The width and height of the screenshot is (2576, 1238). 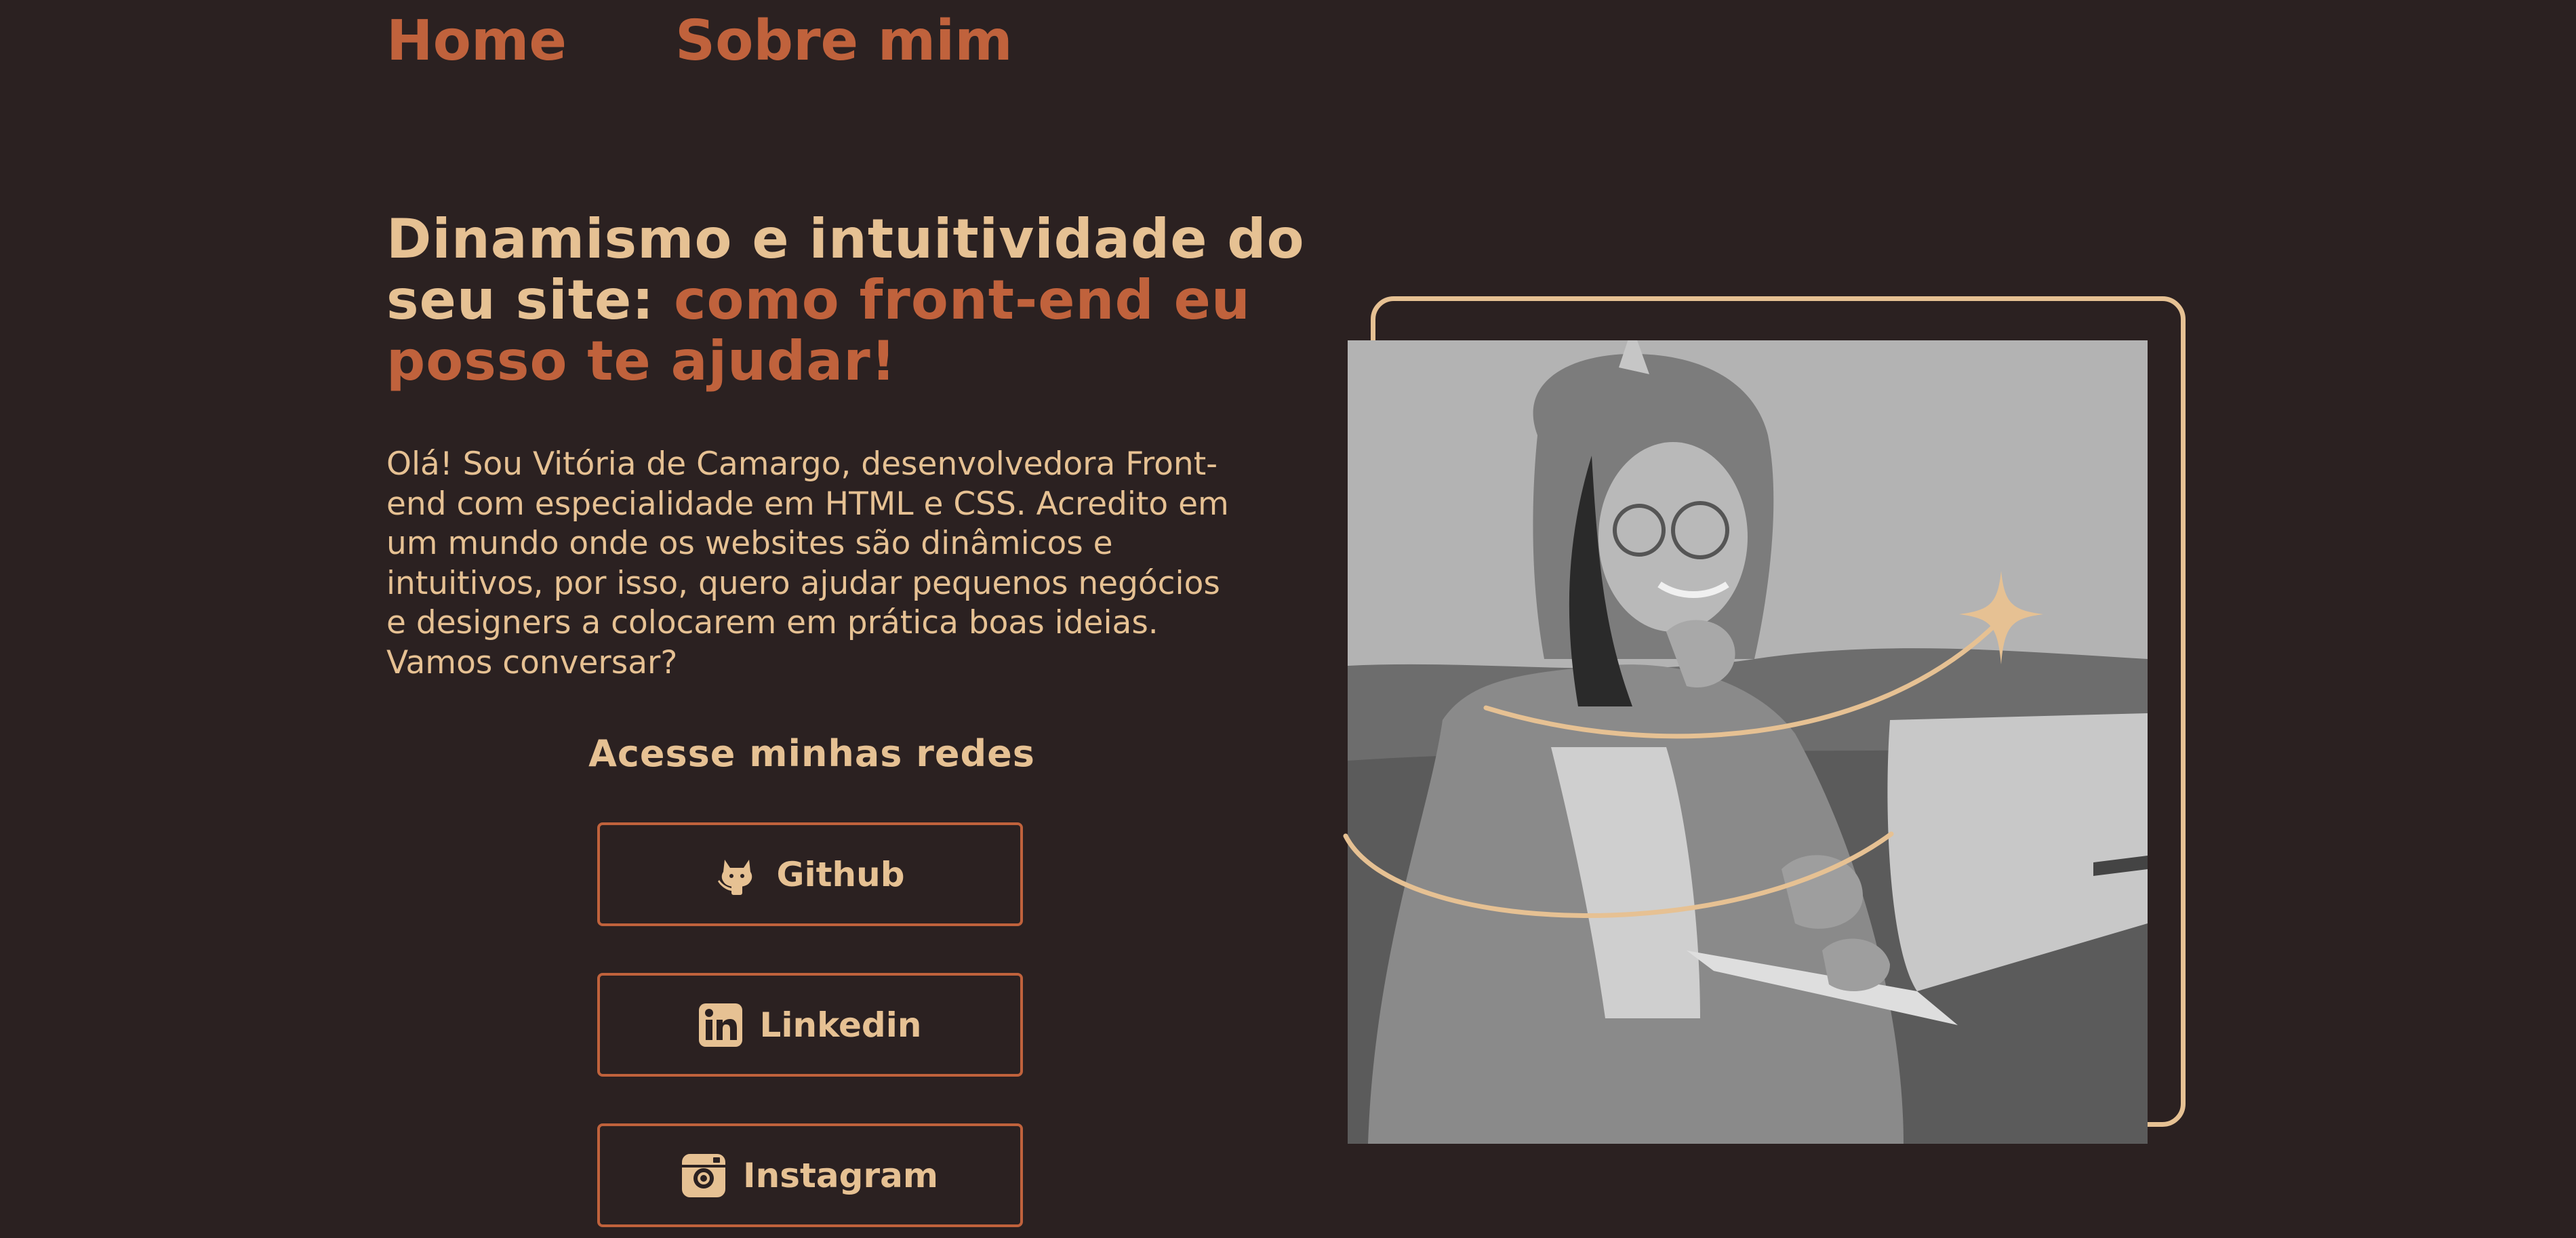 What do you see at coordinates (840, 1025) in the screenshot?
I see `linkedin-label: Linkedin` at bounding box center [840, 1025].